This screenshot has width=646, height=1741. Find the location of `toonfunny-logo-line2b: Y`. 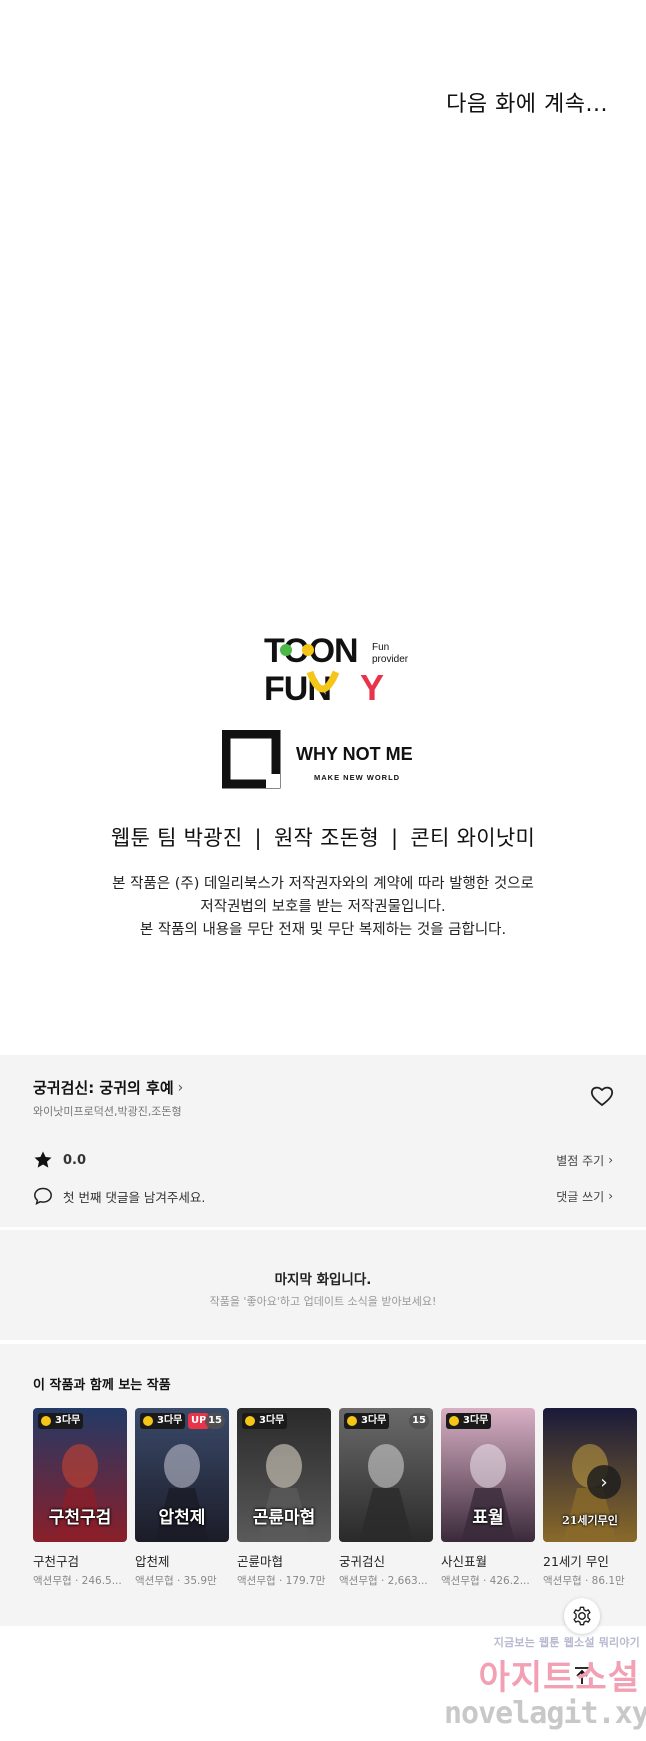

toonfunny-logo-line2b: Y is located at coordinates (372, 685).